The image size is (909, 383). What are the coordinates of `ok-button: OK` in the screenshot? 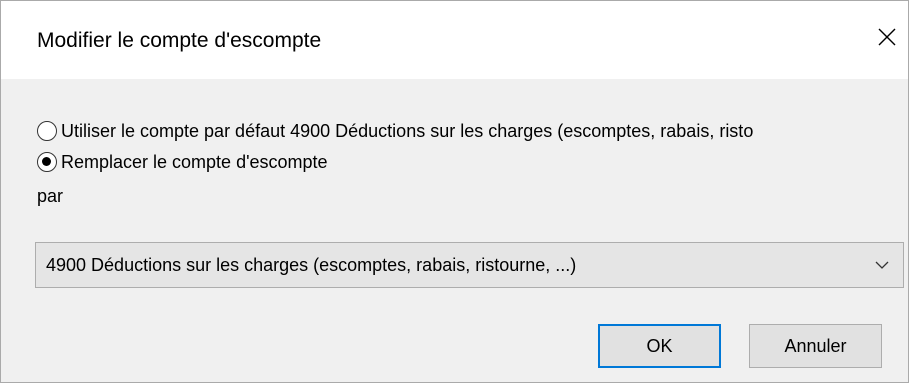 It's located at (659, 346).